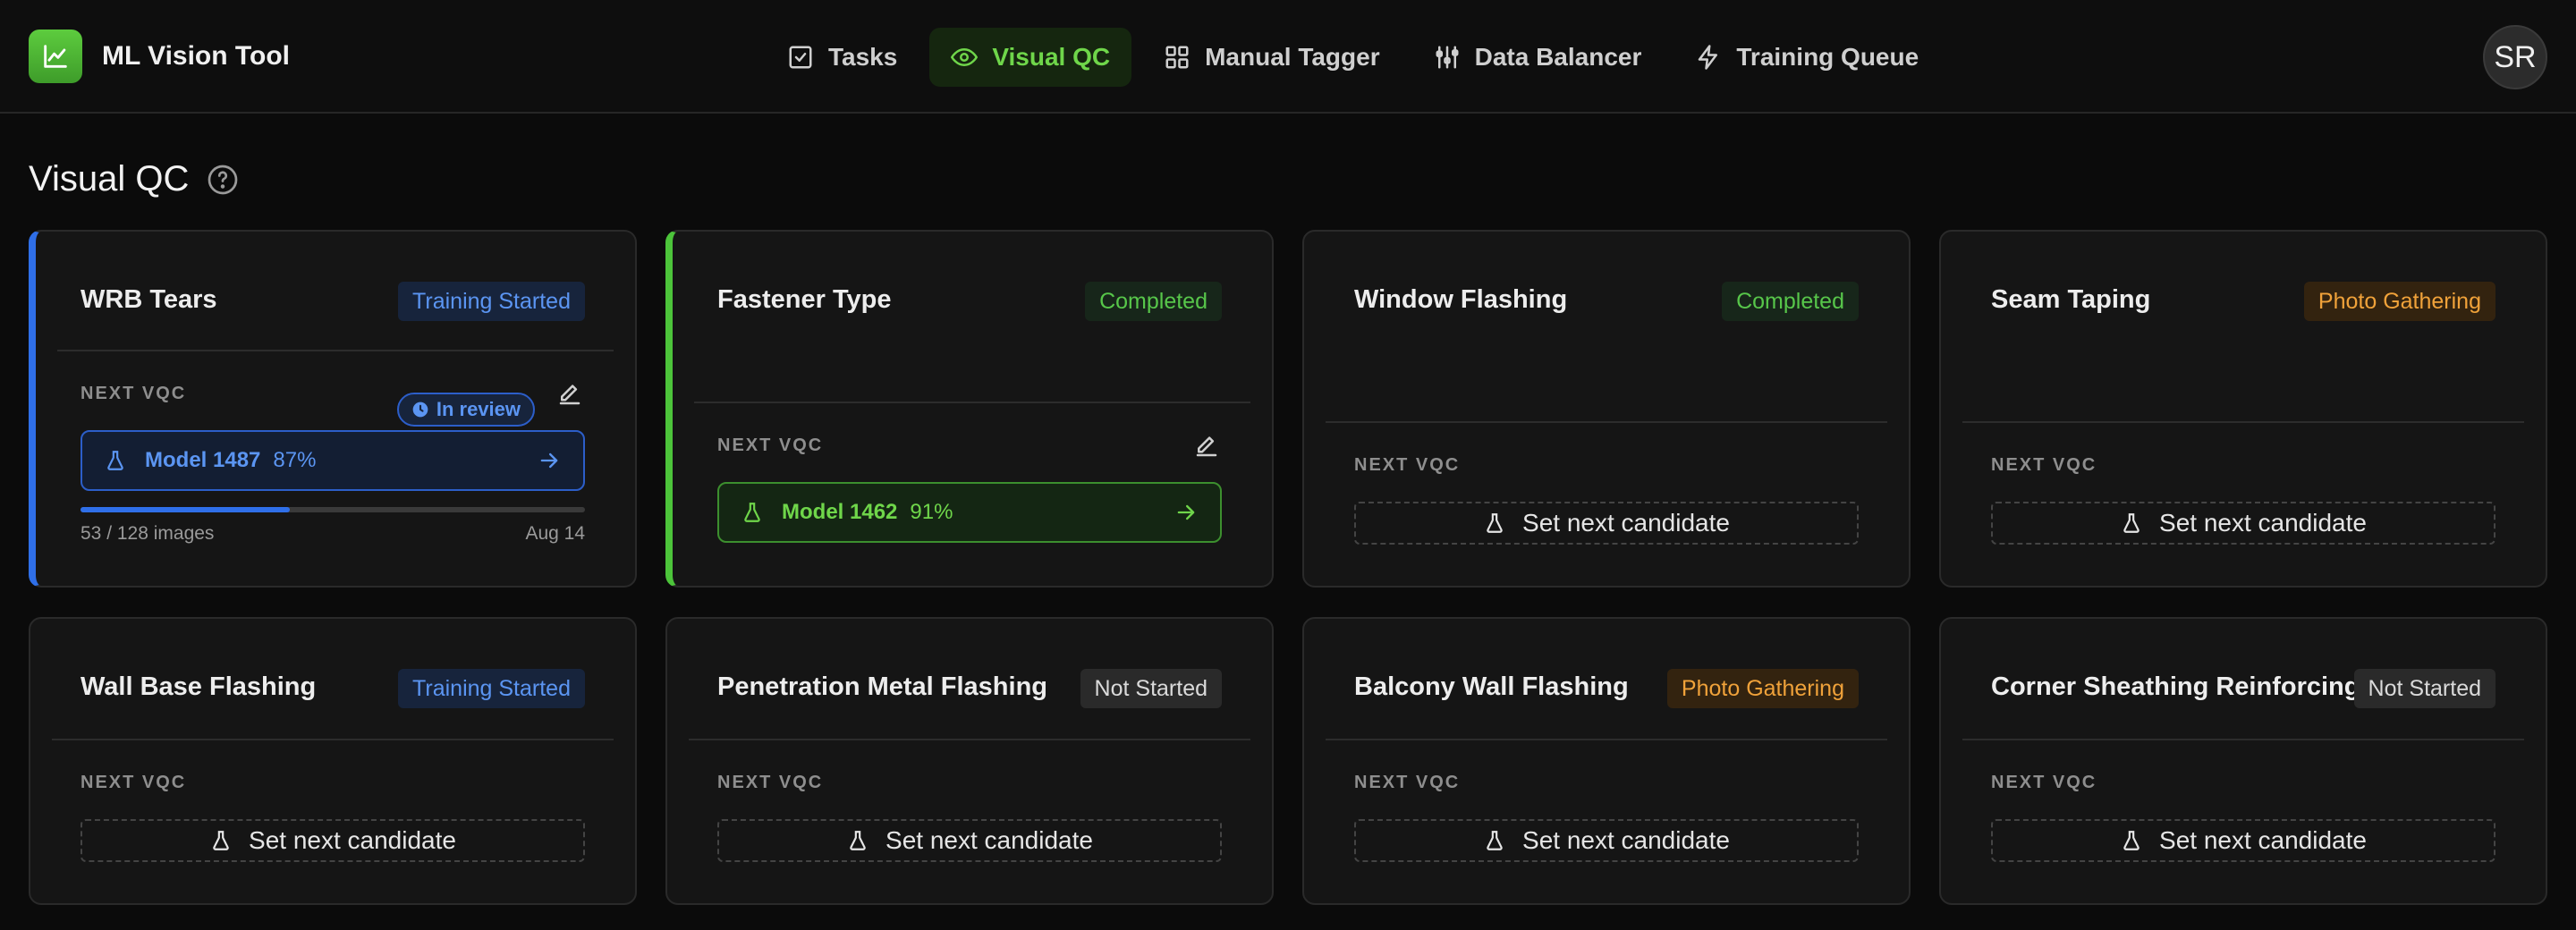  I want to click on nav-label: Data Balancer, so click(1558, 57).